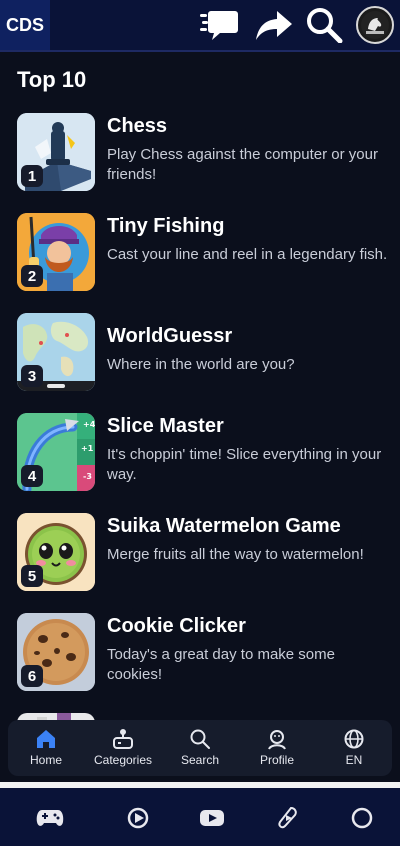 Image resolution: width=400 pixels, height=846 pixels. What do you see at coordinates (354, 739) in the screenshot?
I see `globe-icon` at bounding box center [354, 739].